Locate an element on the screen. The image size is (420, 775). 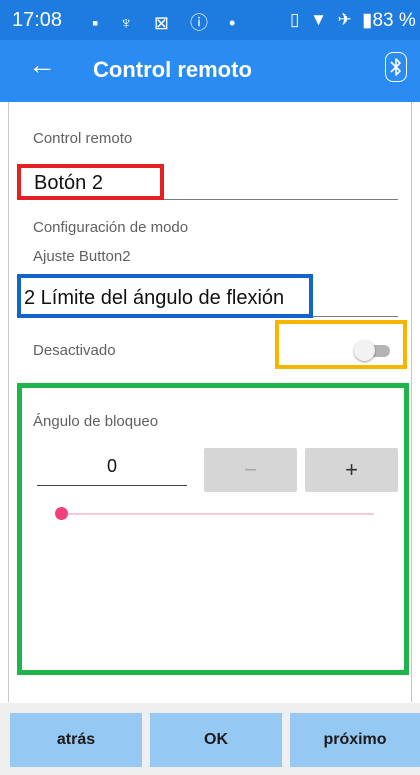
lock-angle-label: Ángulo de bloqueo is located at coordinates (96, 421).